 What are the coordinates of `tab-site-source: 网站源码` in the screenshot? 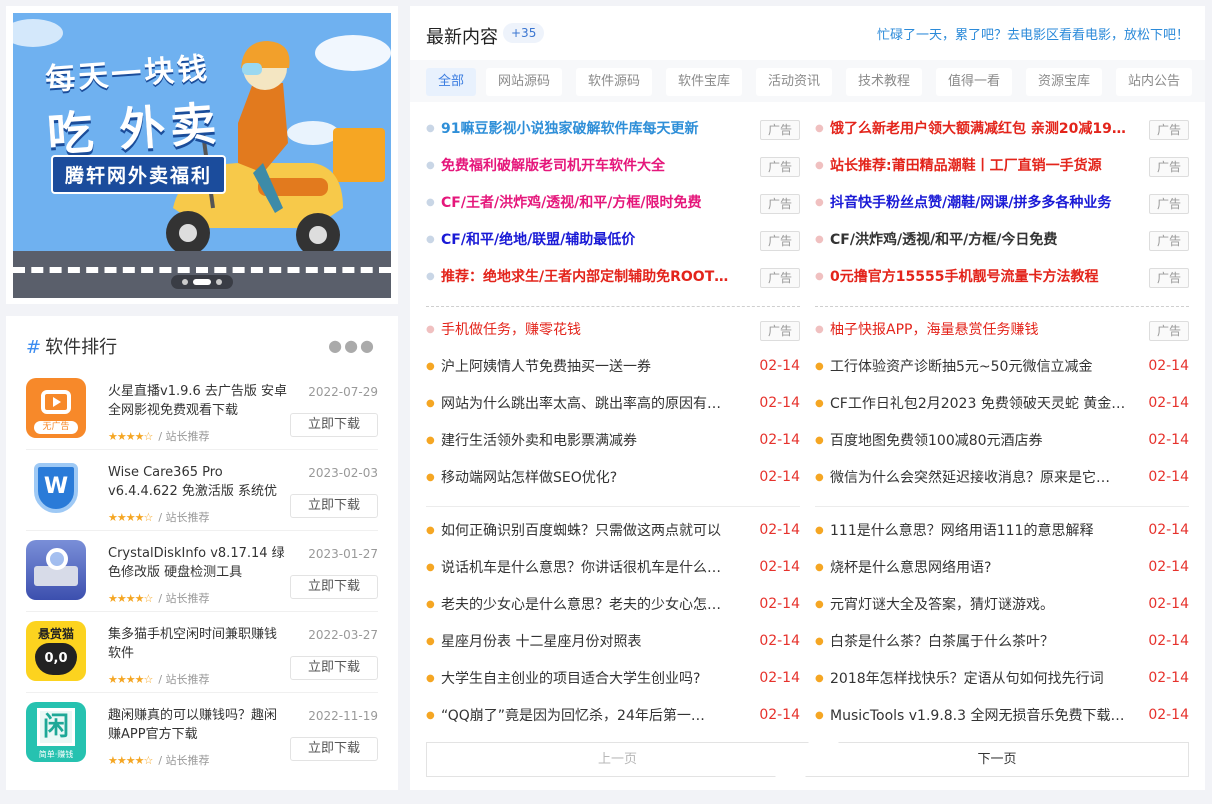 It's located at (524, 82).